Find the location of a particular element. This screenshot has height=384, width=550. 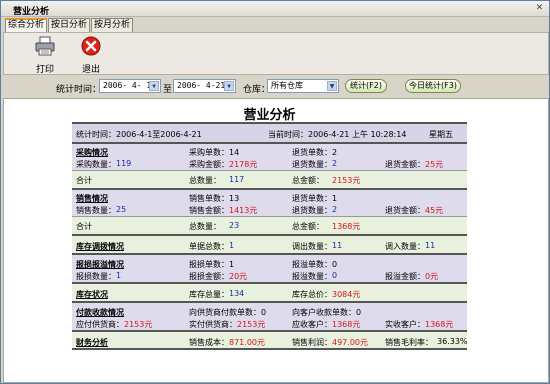

tab-monthly: 按月分析 is located at coordinates (112, 25).